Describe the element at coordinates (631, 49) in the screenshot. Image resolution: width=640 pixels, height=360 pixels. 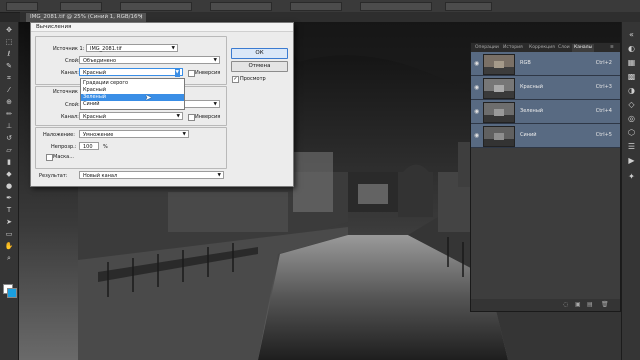
I see `color-panel-icon: ◐` at that location.